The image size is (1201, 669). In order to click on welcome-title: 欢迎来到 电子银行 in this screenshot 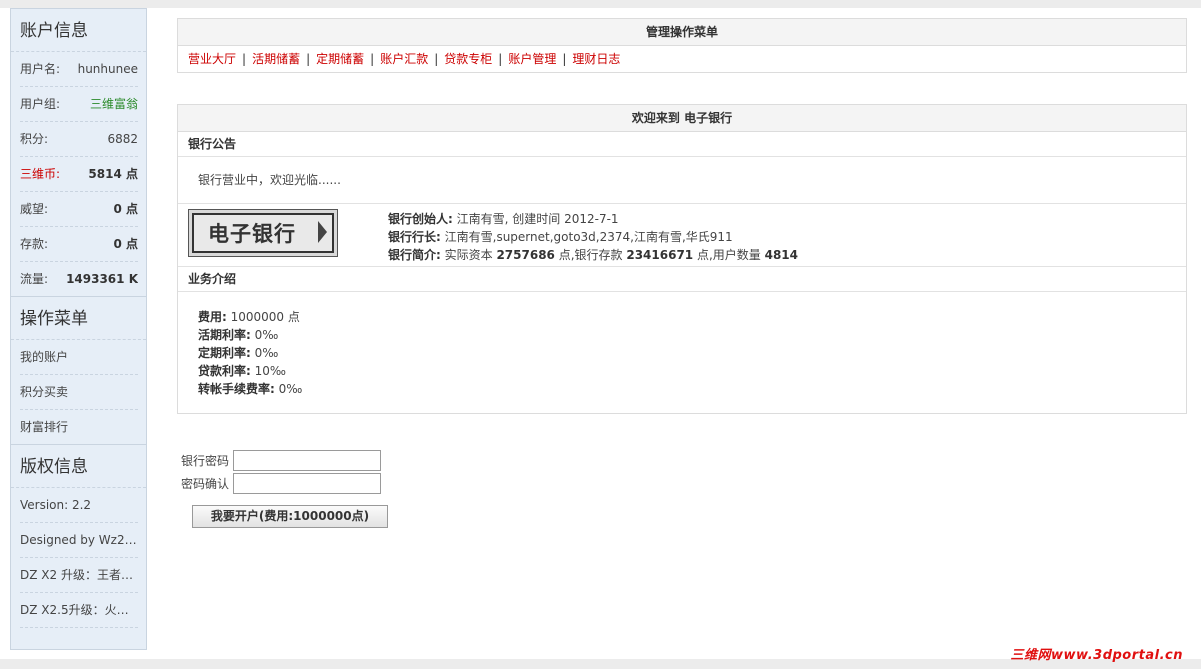, I will do `click(682, 118)`.